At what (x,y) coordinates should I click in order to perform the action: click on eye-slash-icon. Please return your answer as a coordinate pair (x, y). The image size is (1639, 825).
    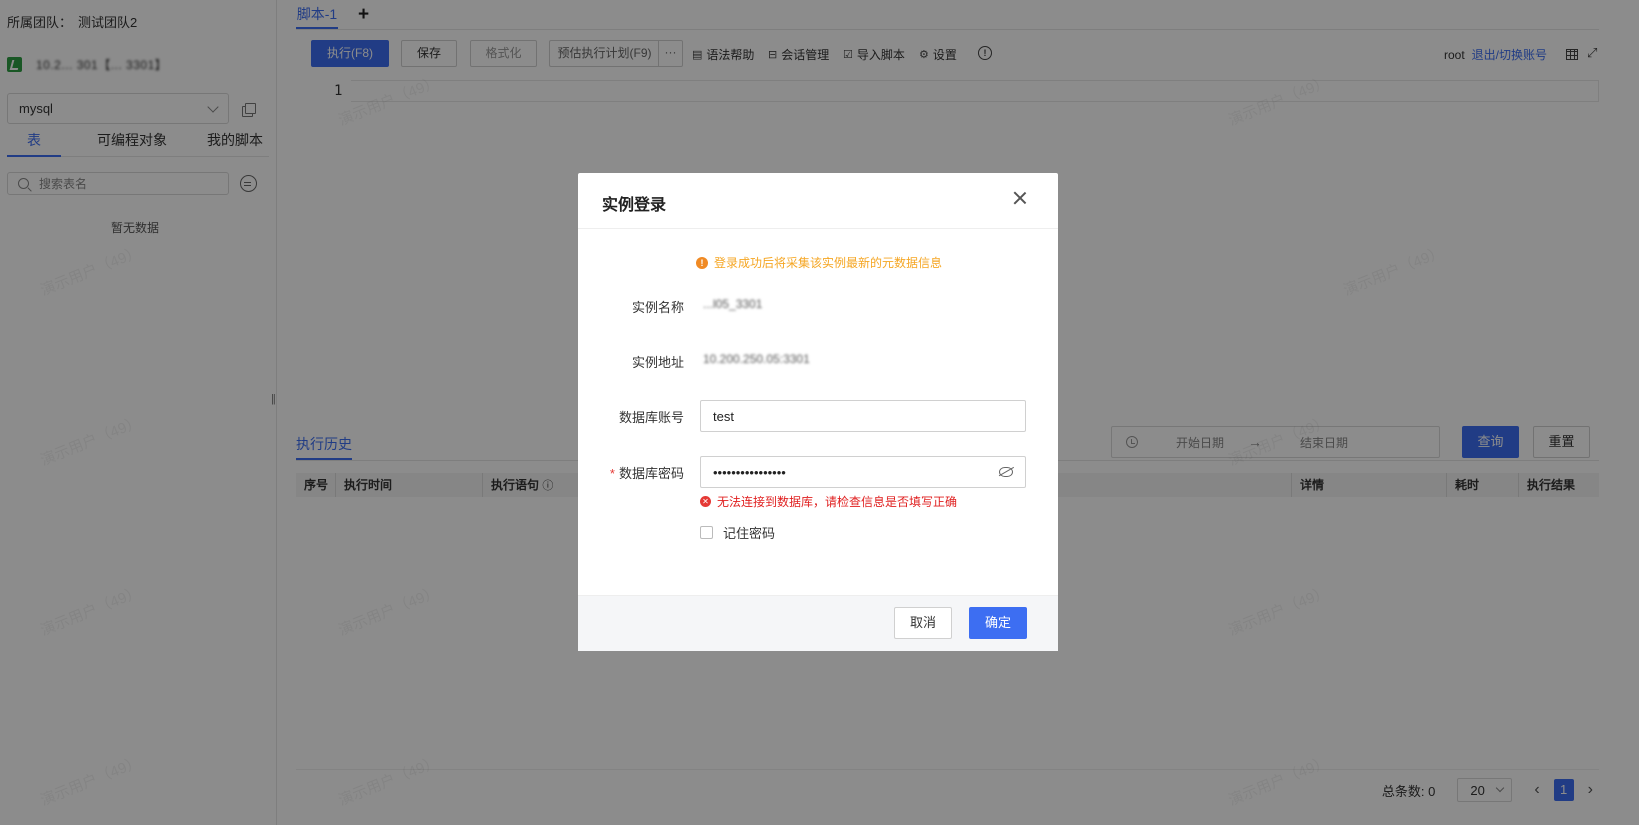
    Looking at the image, I should click on (1006, 472).